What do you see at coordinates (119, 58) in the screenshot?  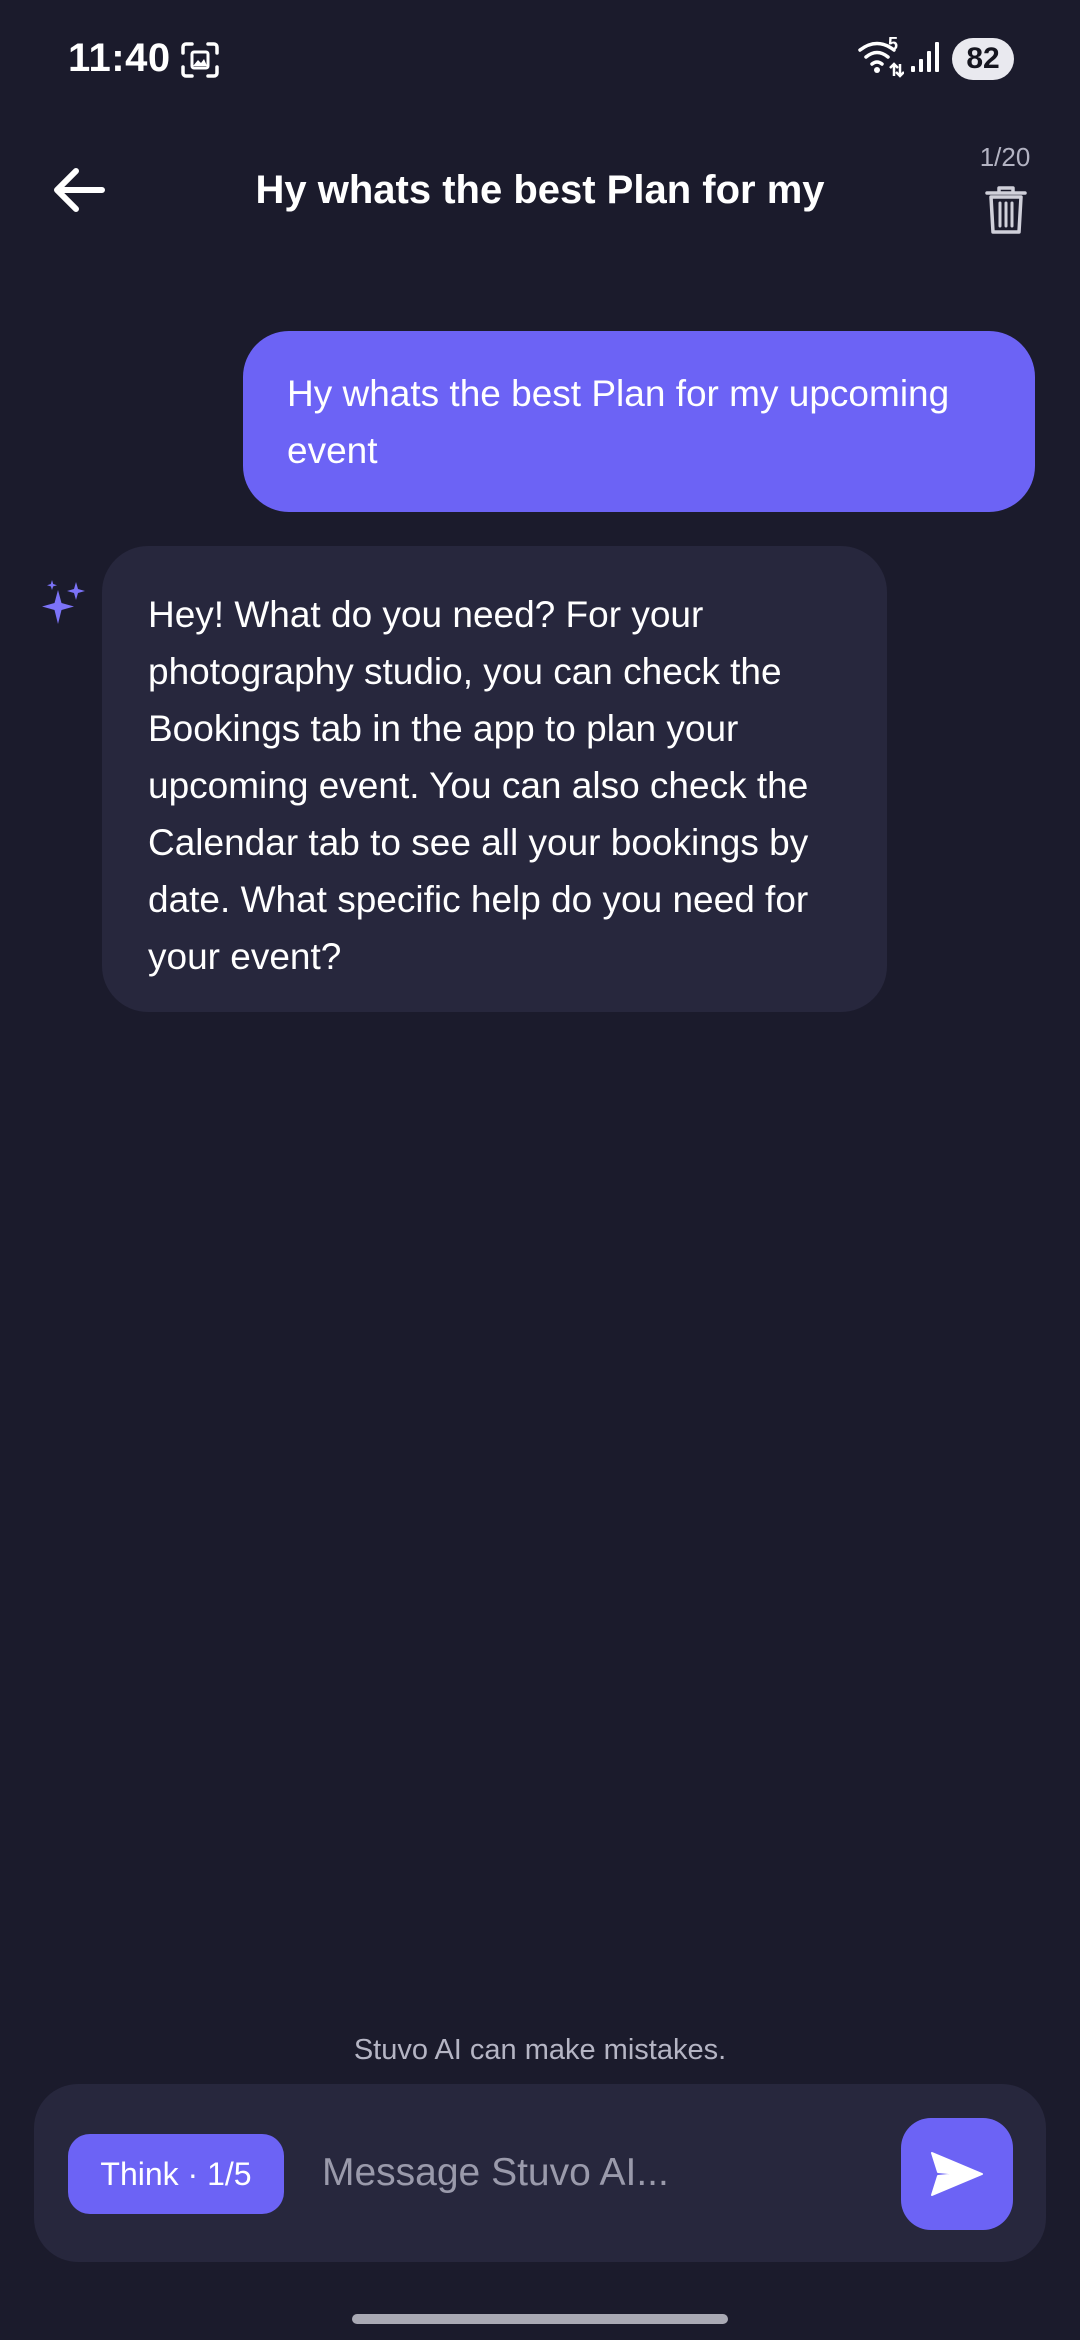 I see `status-time: 11:40` at bounding box center [119, 58].